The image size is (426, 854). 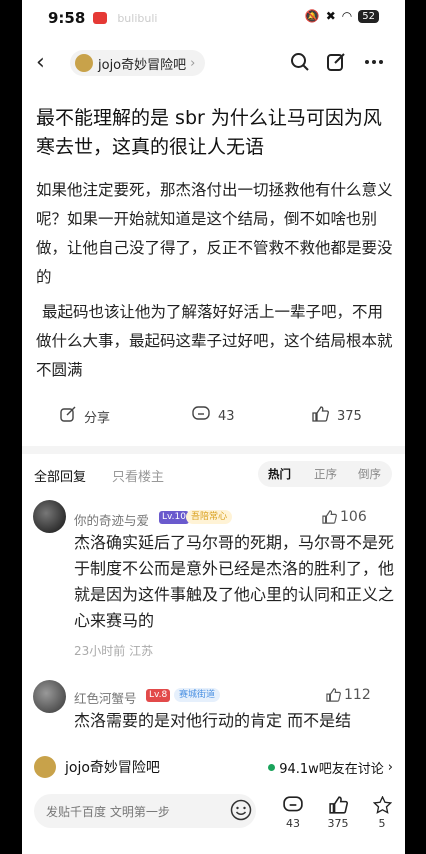 What do you see at coordinates (209, 132) in the screenshot?
I see `post-title: 最不能理解的是 sbr 为什么让马可因为风寒去世，这真的很让人无语` at bounding box center [209, 132].